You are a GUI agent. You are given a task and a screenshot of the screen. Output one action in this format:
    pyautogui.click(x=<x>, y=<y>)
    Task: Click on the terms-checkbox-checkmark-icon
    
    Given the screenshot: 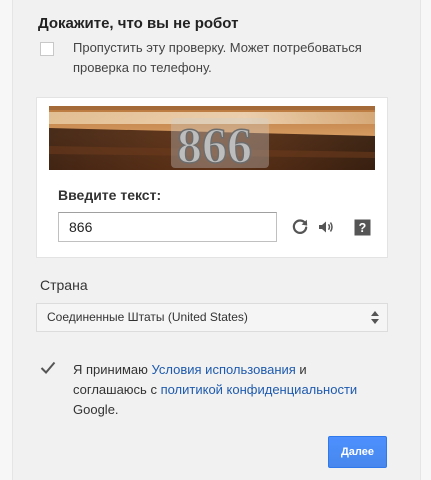 What is the action you would take?
    pyautogui.click(x=48, y=368)
    